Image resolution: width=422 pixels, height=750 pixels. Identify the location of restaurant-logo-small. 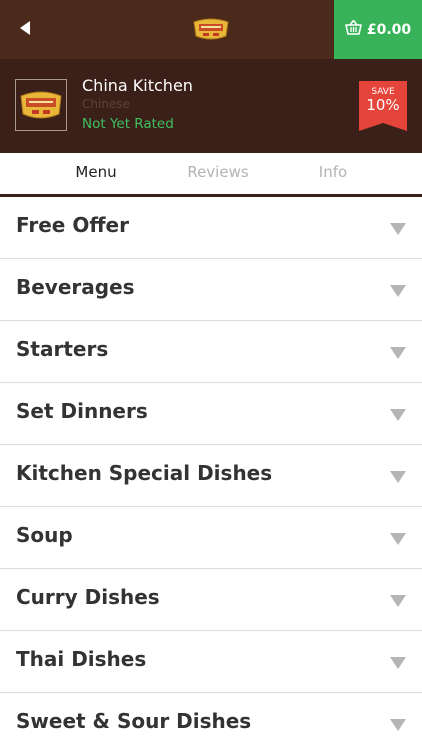
(211, 29).